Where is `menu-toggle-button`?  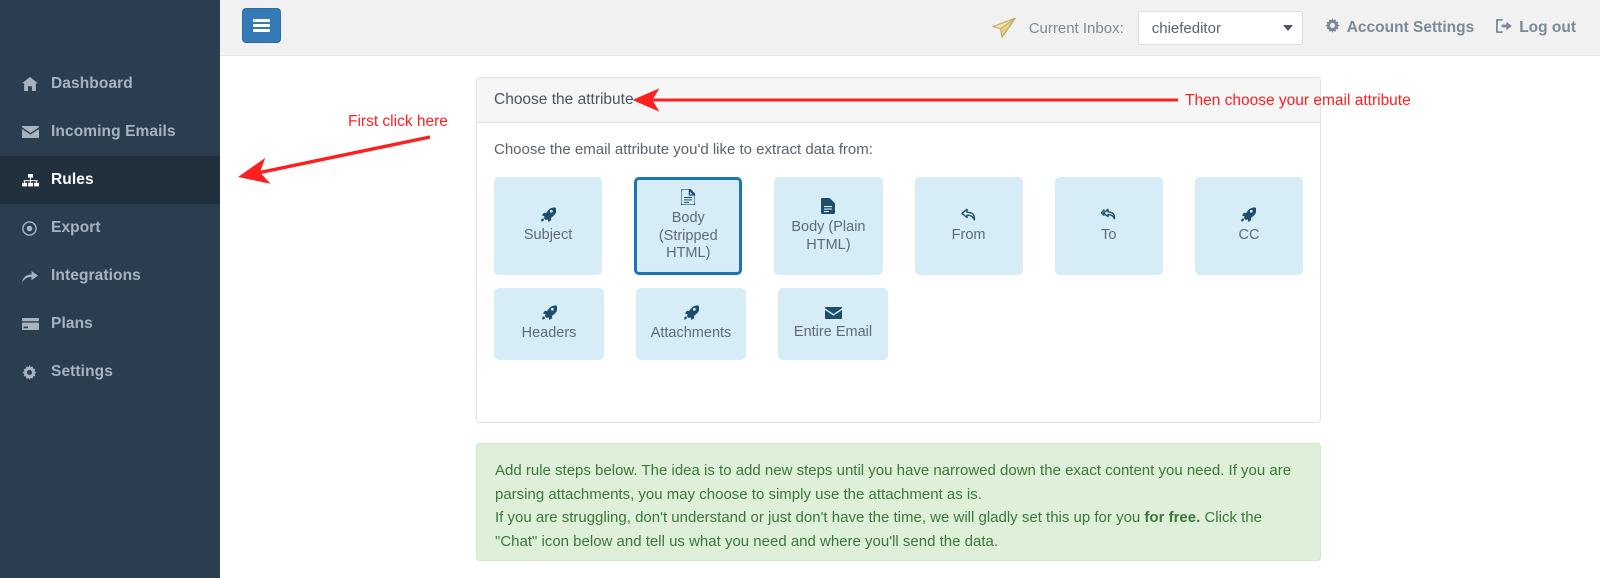
menu-toggle-button is located at coordinates (261, 25).